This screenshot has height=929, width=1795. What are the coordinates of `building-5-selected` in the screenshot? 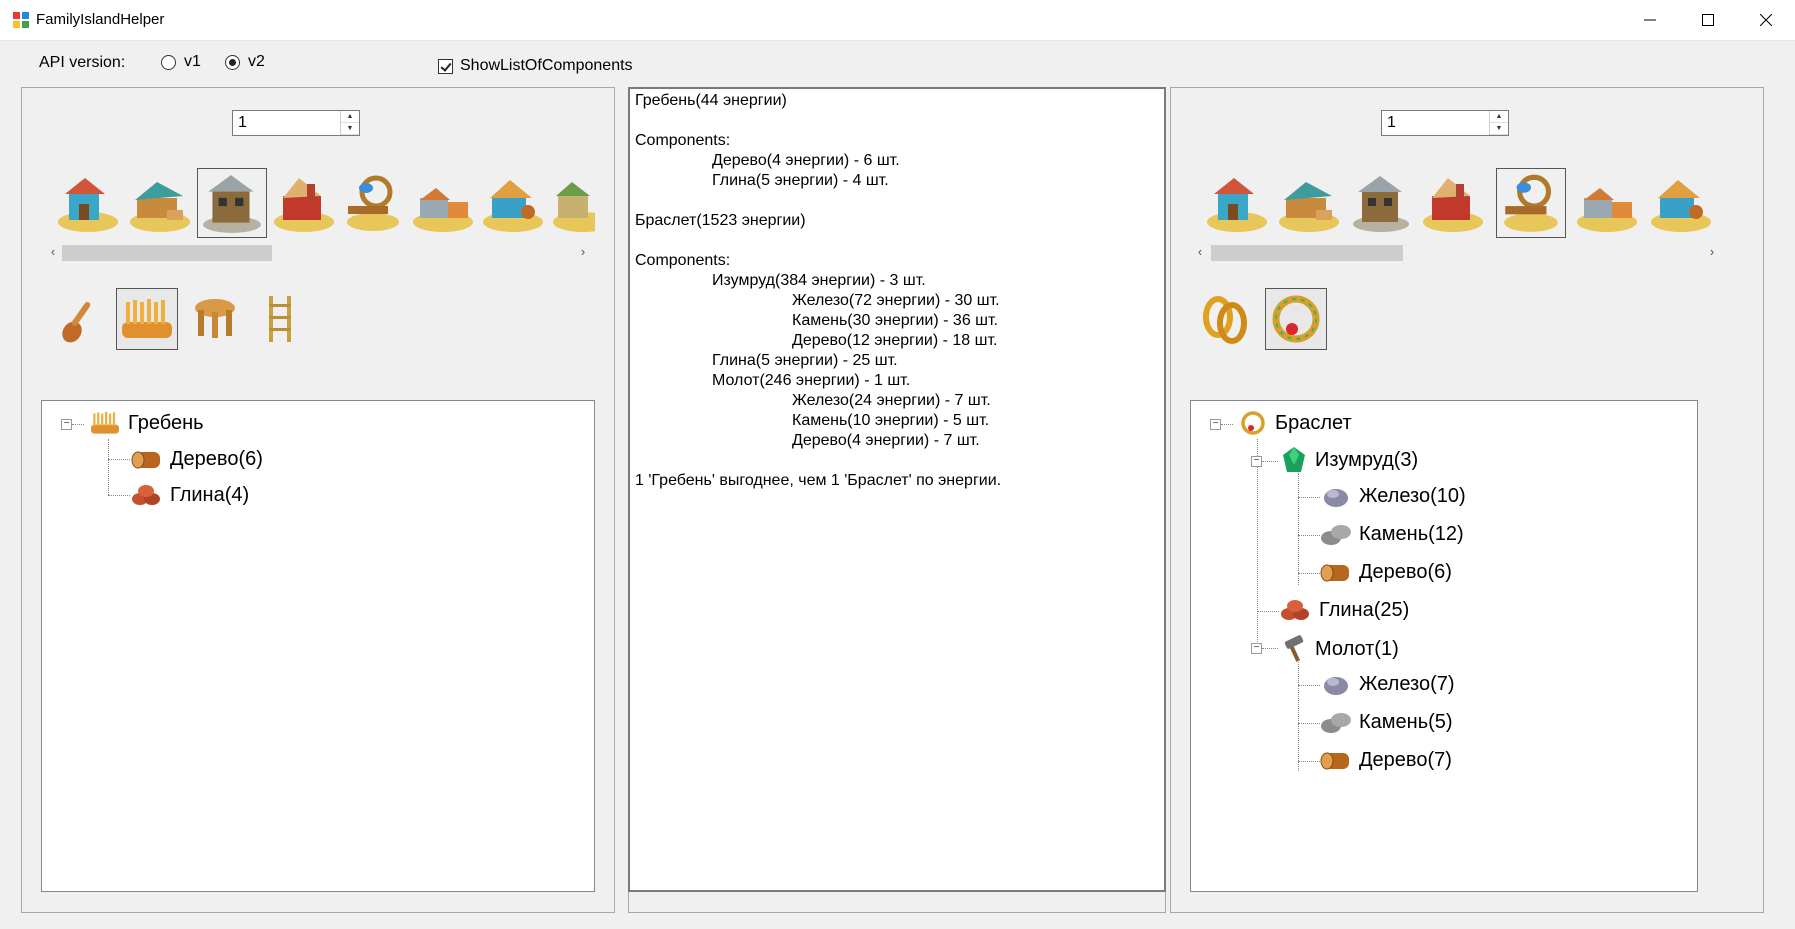 It's located at (1531, 203).